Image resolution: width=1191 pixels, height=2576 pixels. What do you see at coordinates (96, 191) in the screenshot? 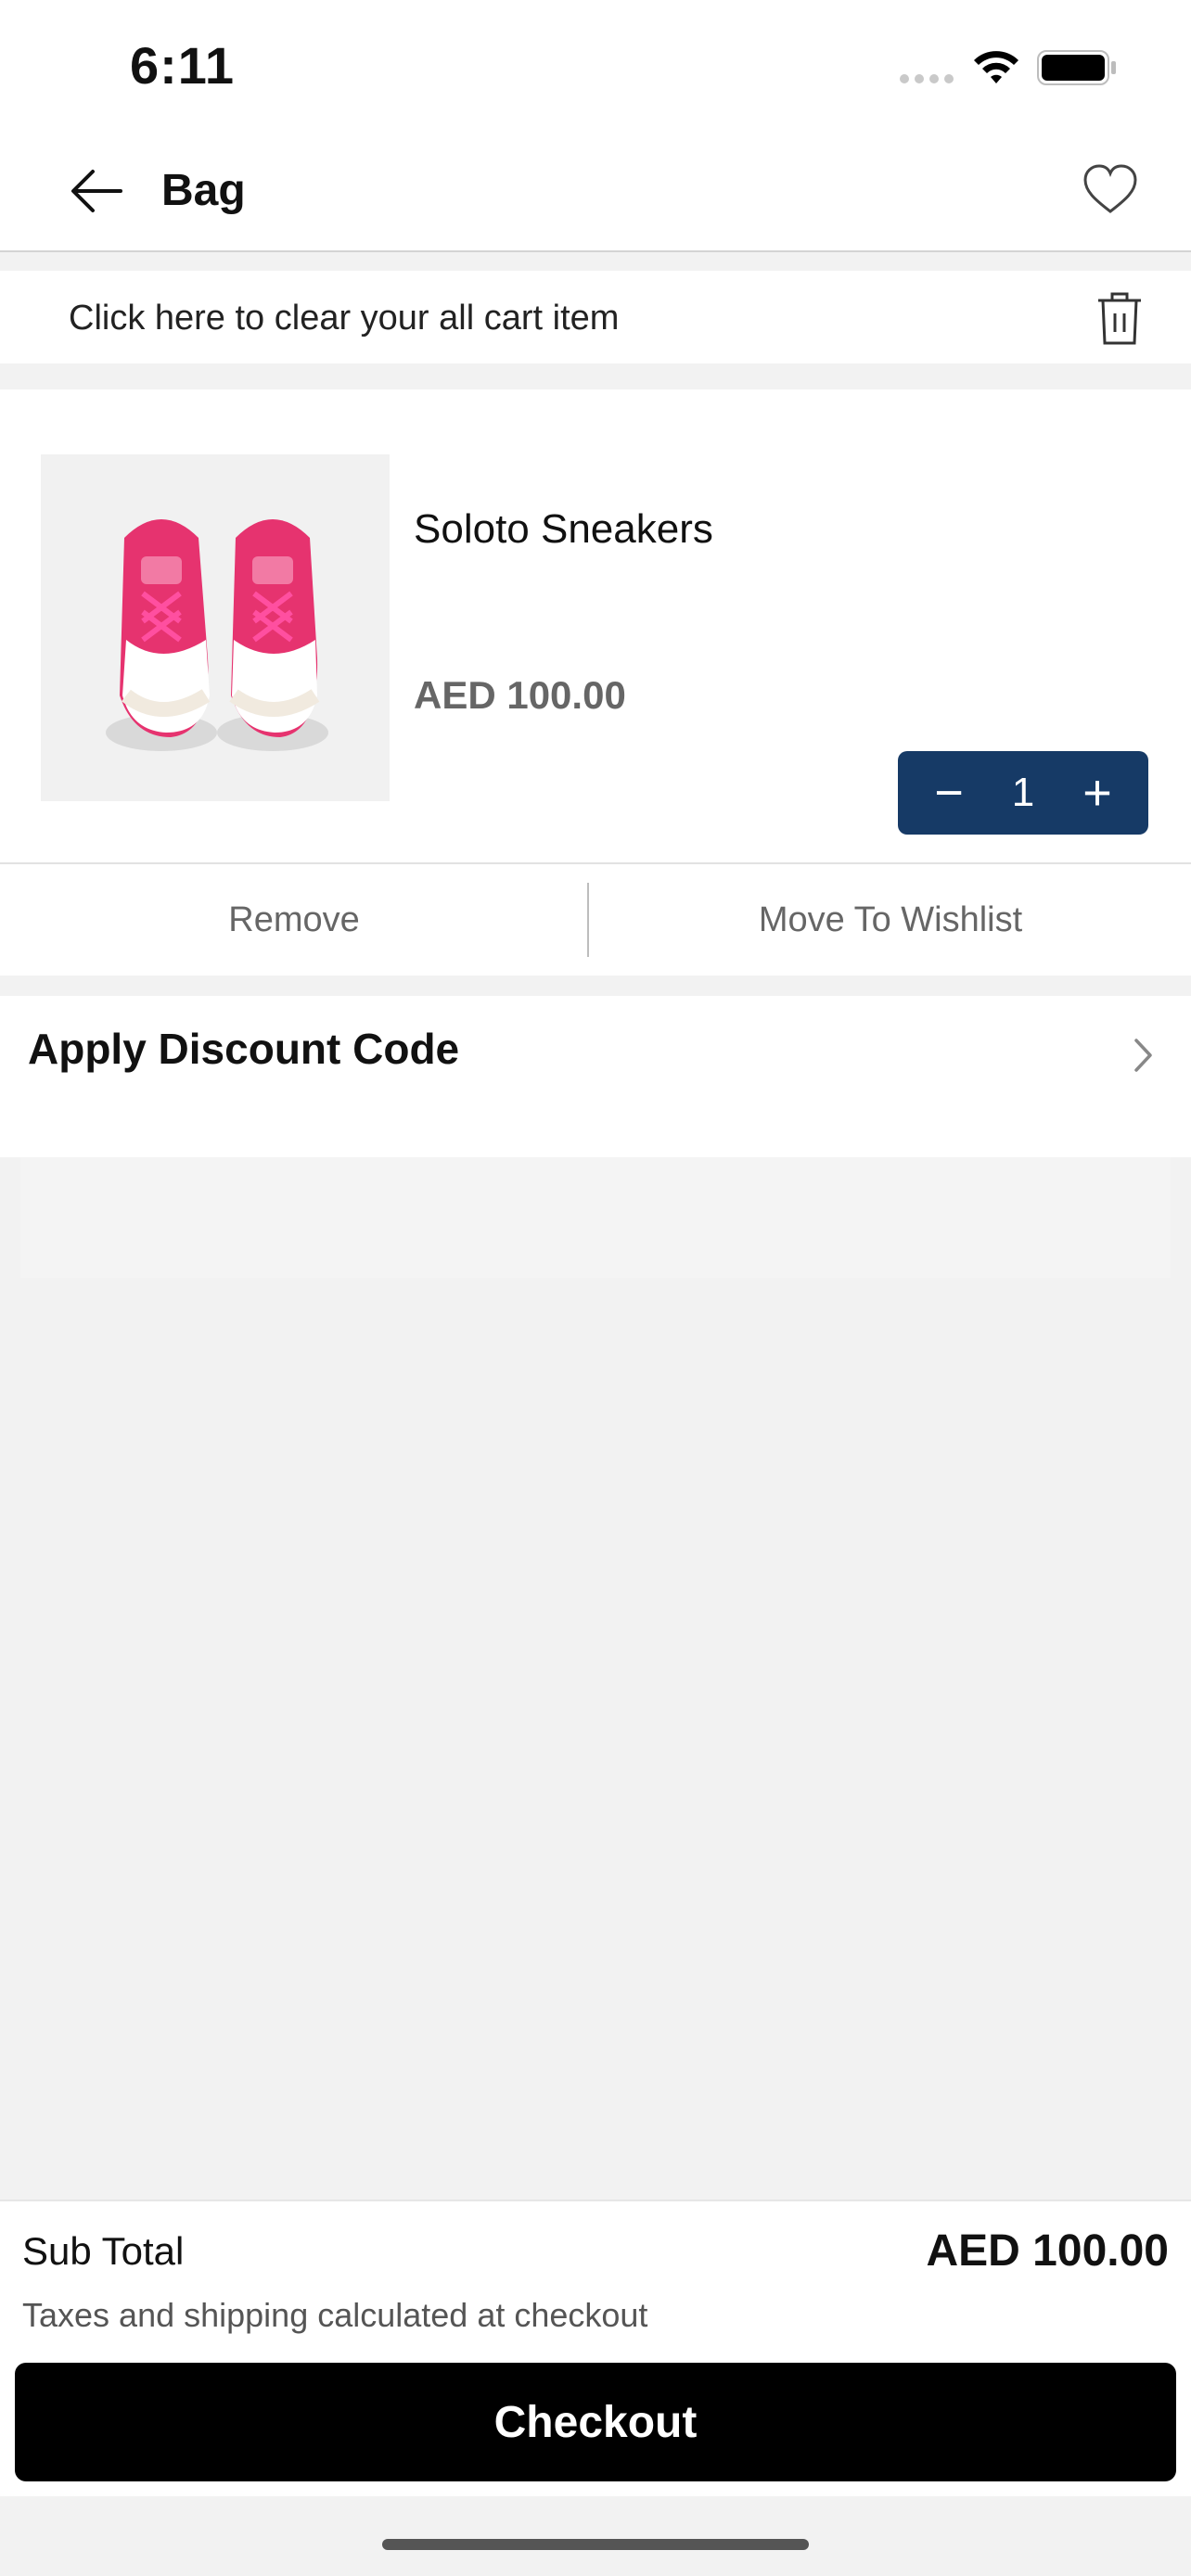
I see `back-arrow-icon` at bounding box center [96, 191].